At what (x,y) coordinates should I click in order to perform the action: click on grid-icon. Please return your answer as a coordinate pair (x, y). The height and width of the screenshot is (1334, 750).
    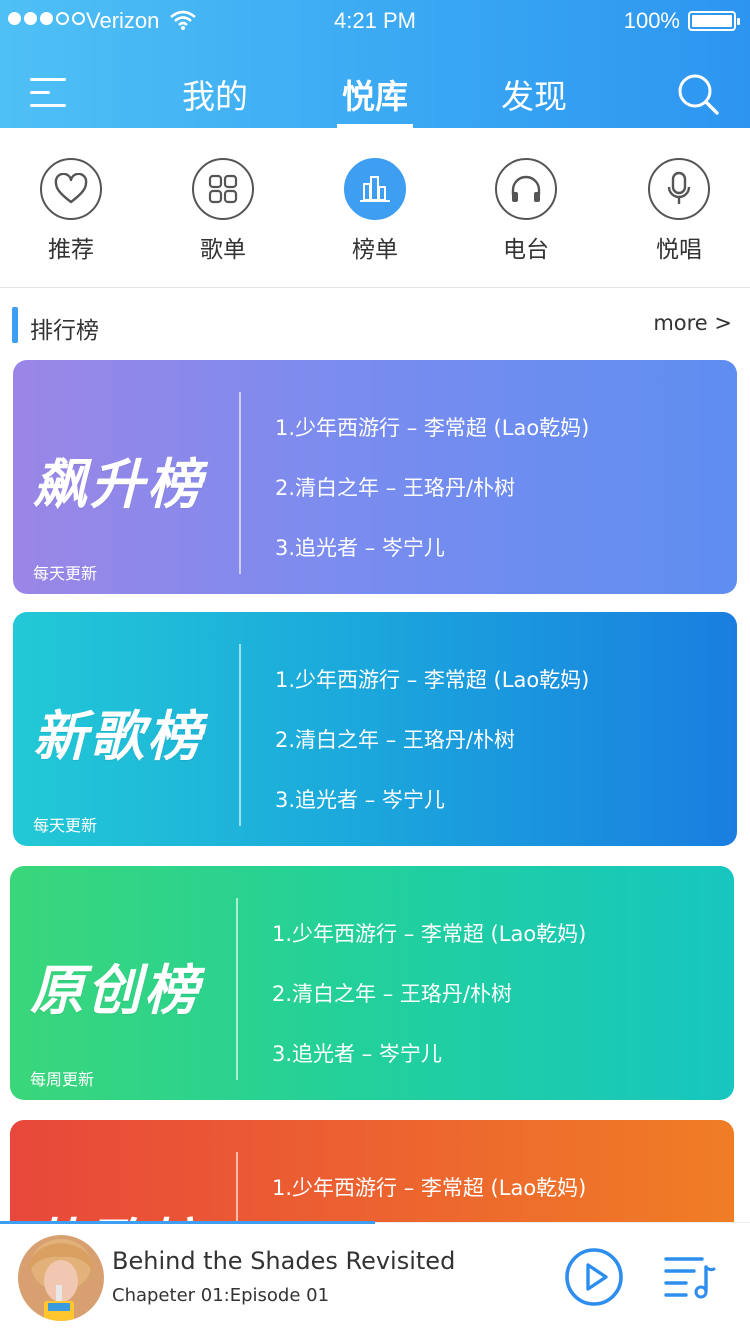
    Looking at the image, I should click on (223, 189).